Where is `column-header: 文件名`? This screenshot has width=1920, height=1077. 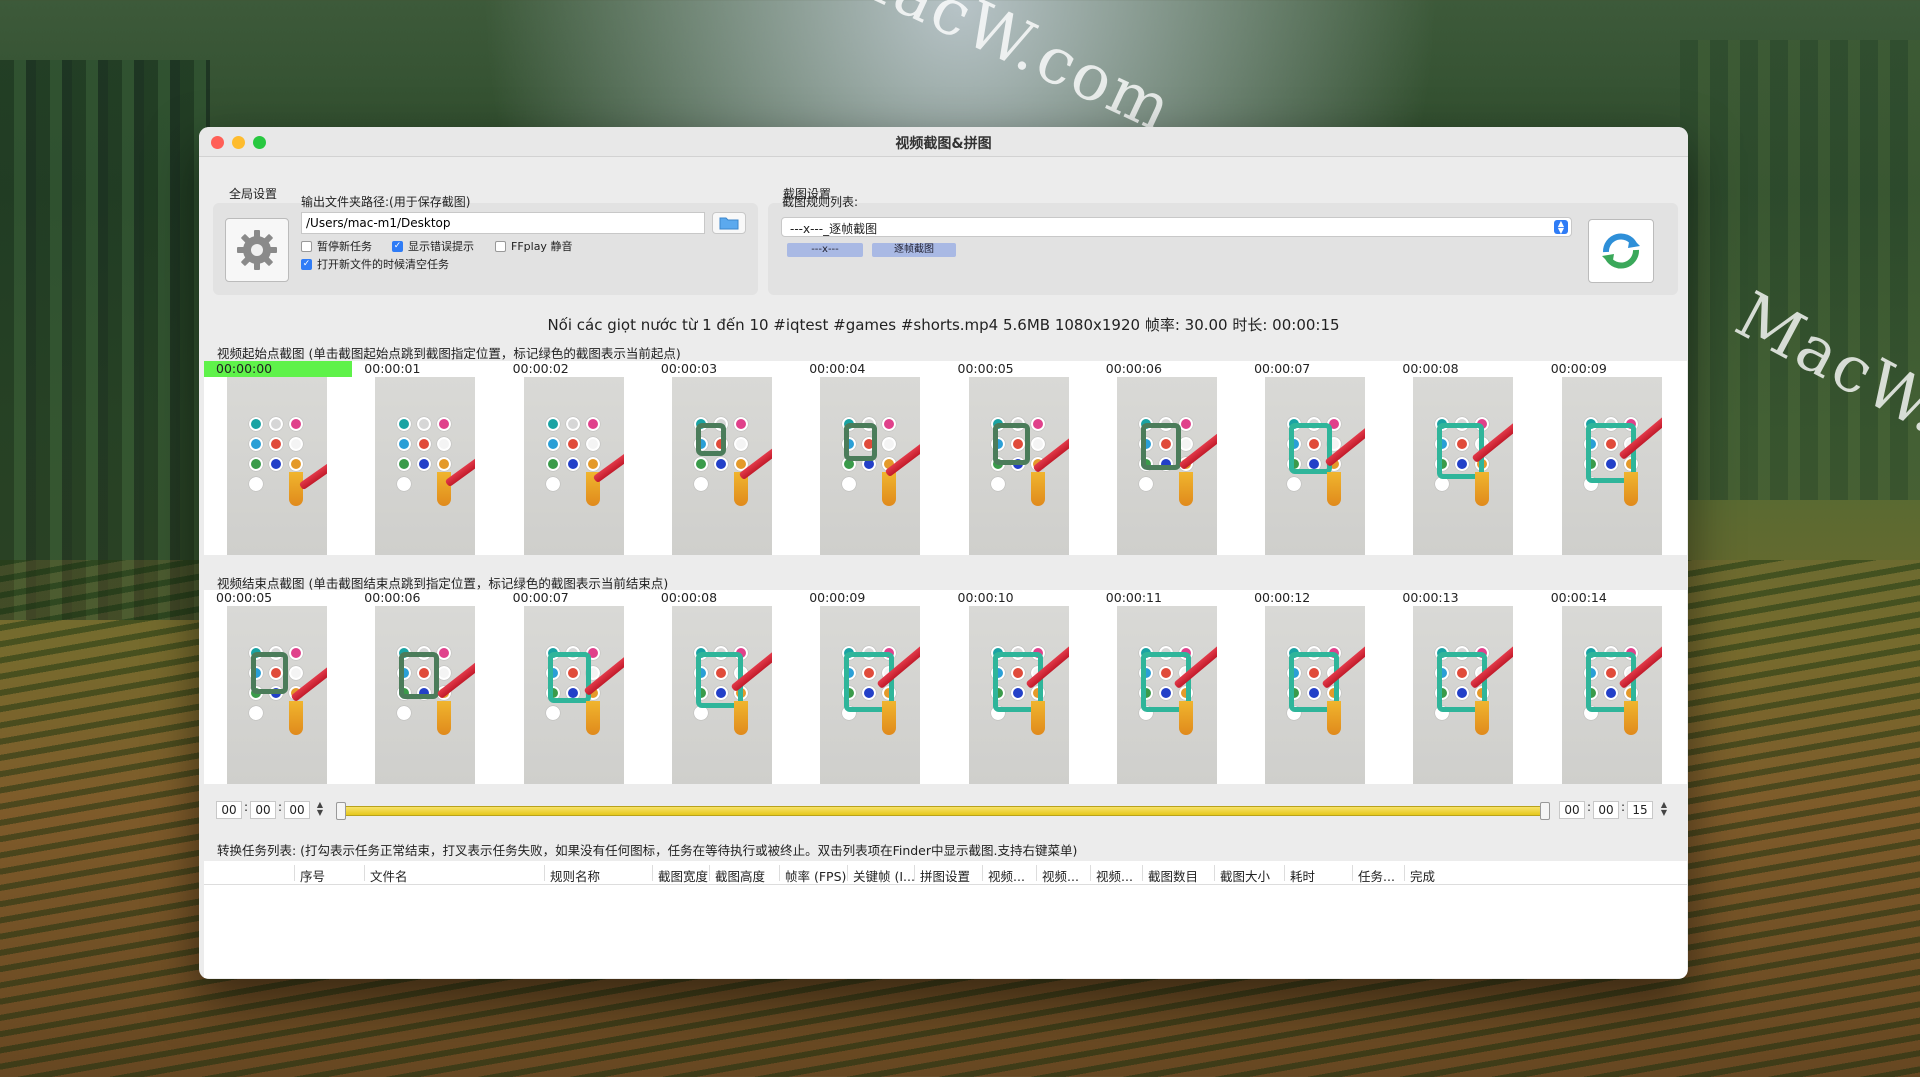
column-header: 文件名 is located at coordinates (455, 875).